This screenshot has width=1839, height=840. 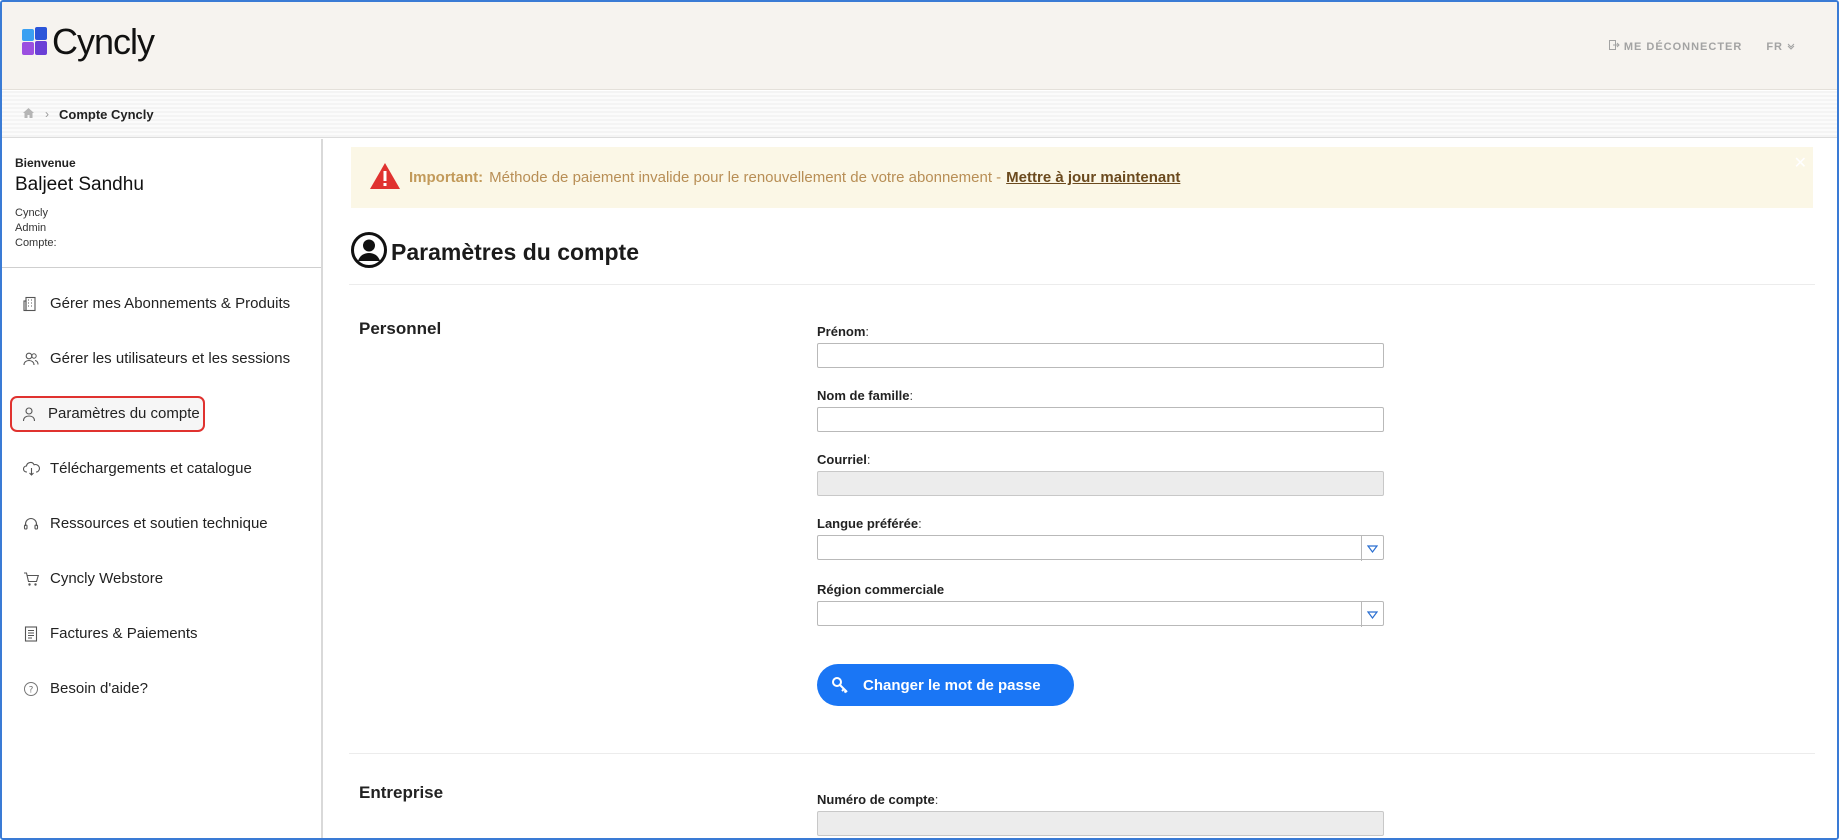 I want to click on brand-logo: Cyncly, so click(x=88, y=41).